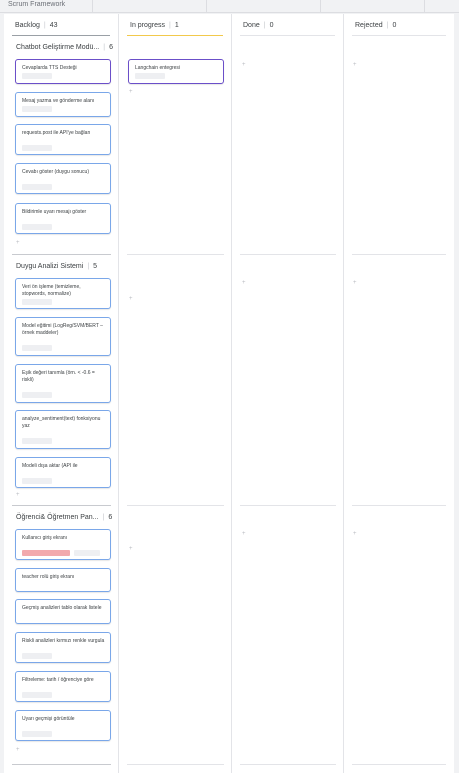 The image size is (459, 773). What do you see at coordinates (158, 68) in the screenshot?
I see `task-title: Langchain entegresi` at bounding box center [158, 68].